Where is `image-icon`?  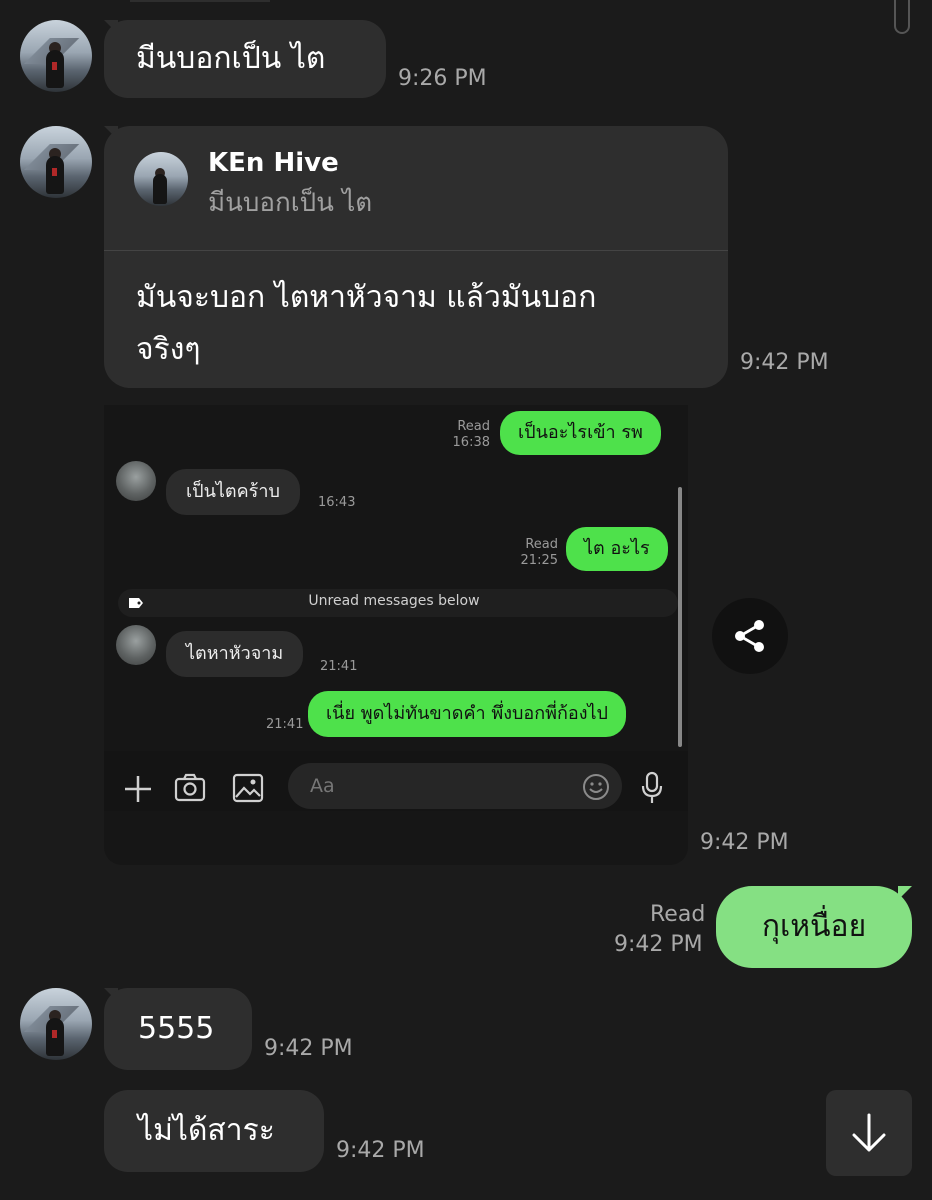
image-icon is located at coordinates (248, 788).